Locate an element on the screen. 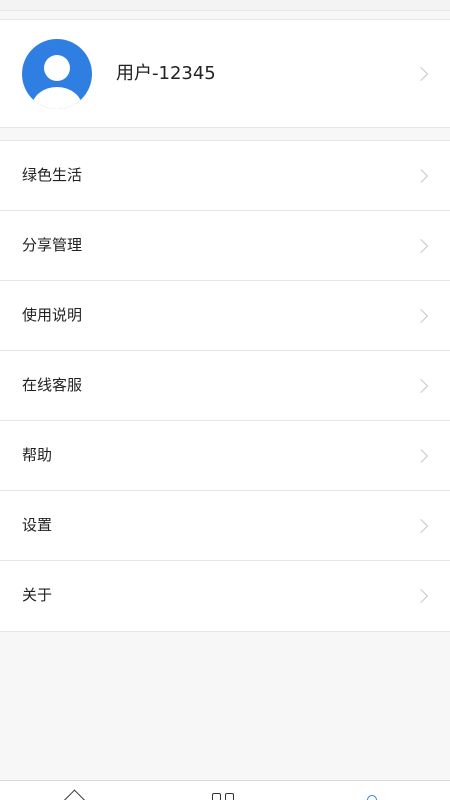  category-icon-right is located at coordinates (229, 796).